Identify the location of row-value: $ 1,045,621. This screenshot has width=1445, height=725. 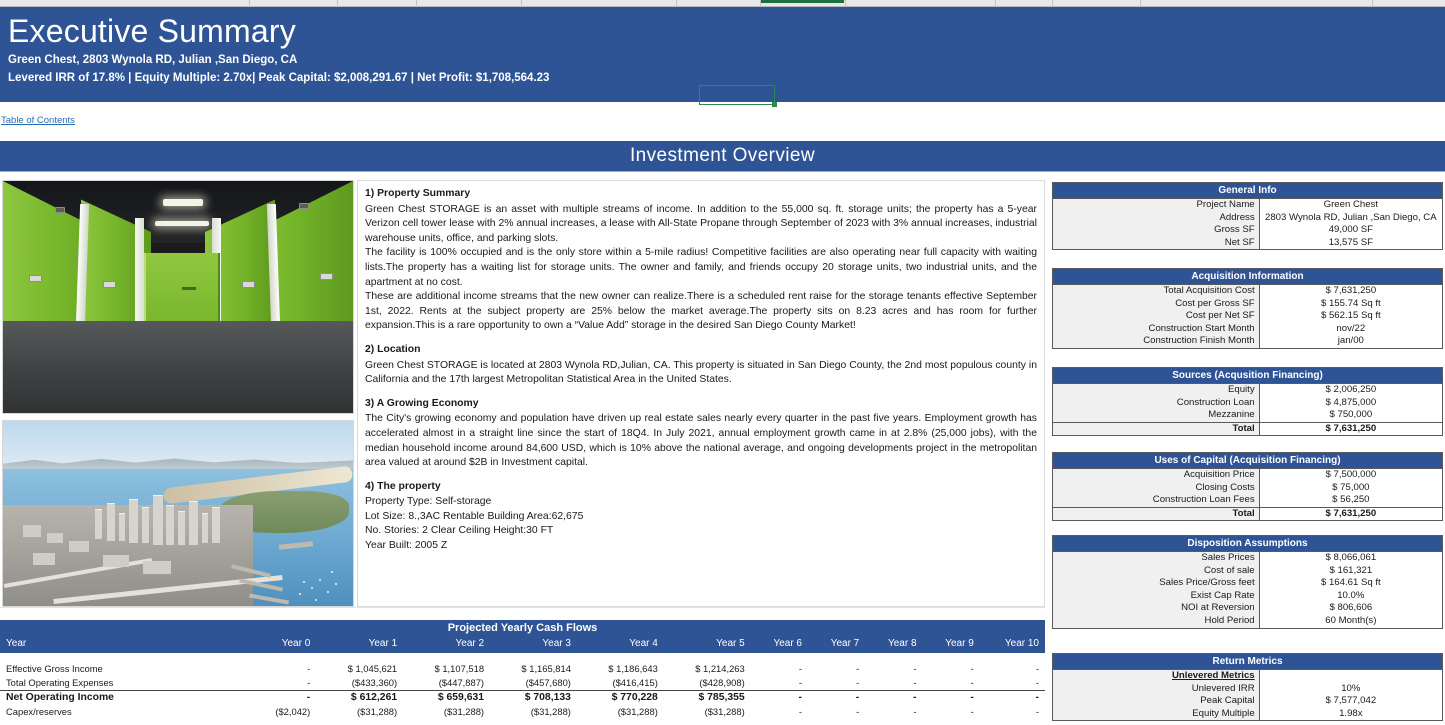
(372, 668).